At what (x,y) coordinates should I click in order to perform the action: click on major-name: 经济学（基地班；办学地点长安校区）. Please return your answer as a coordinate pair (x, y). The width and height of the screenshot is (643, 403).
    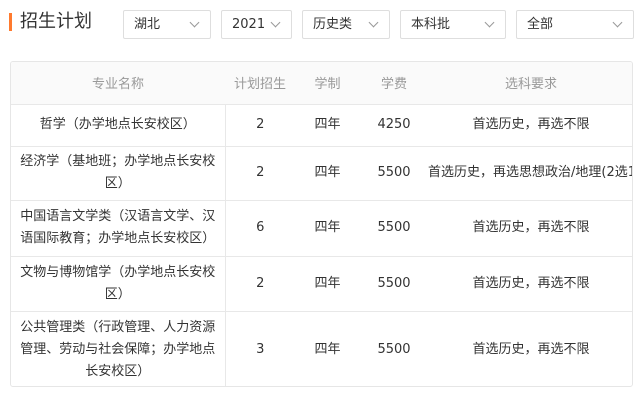
    Looking at the image, I should click on (118, 172).